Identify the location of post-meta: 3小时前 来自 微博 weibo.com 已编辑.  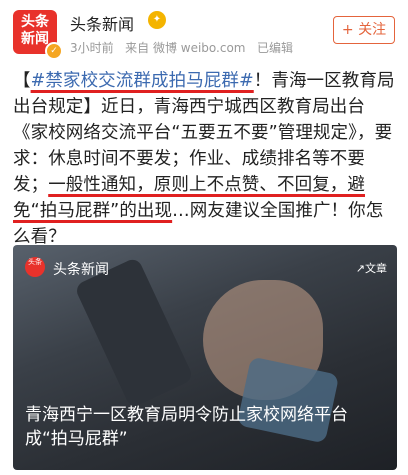
(181, 47).